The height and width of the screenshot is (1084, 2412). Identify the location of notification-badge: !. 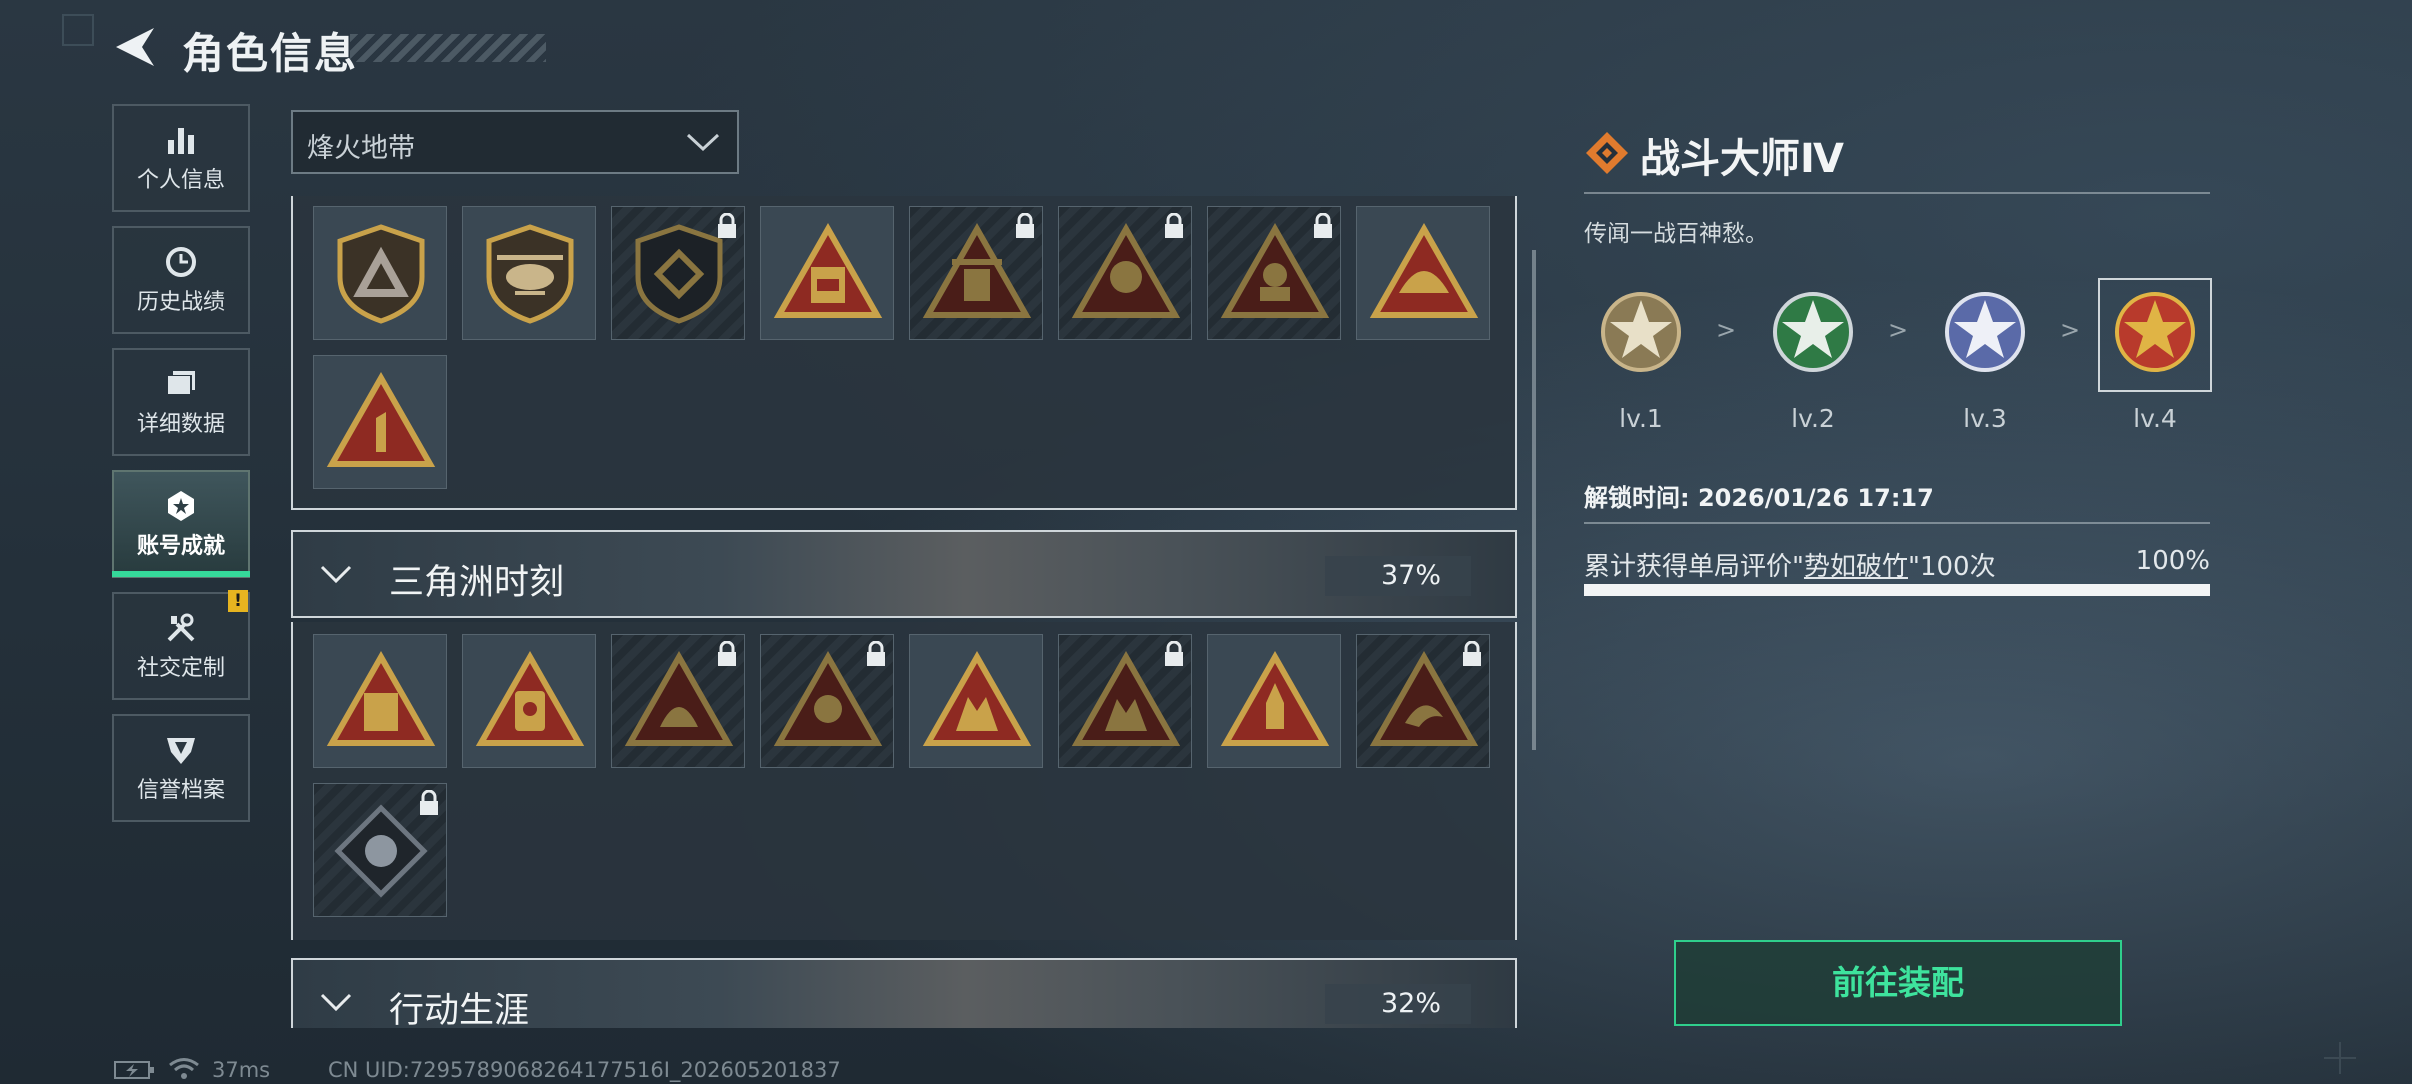
(238, 601).